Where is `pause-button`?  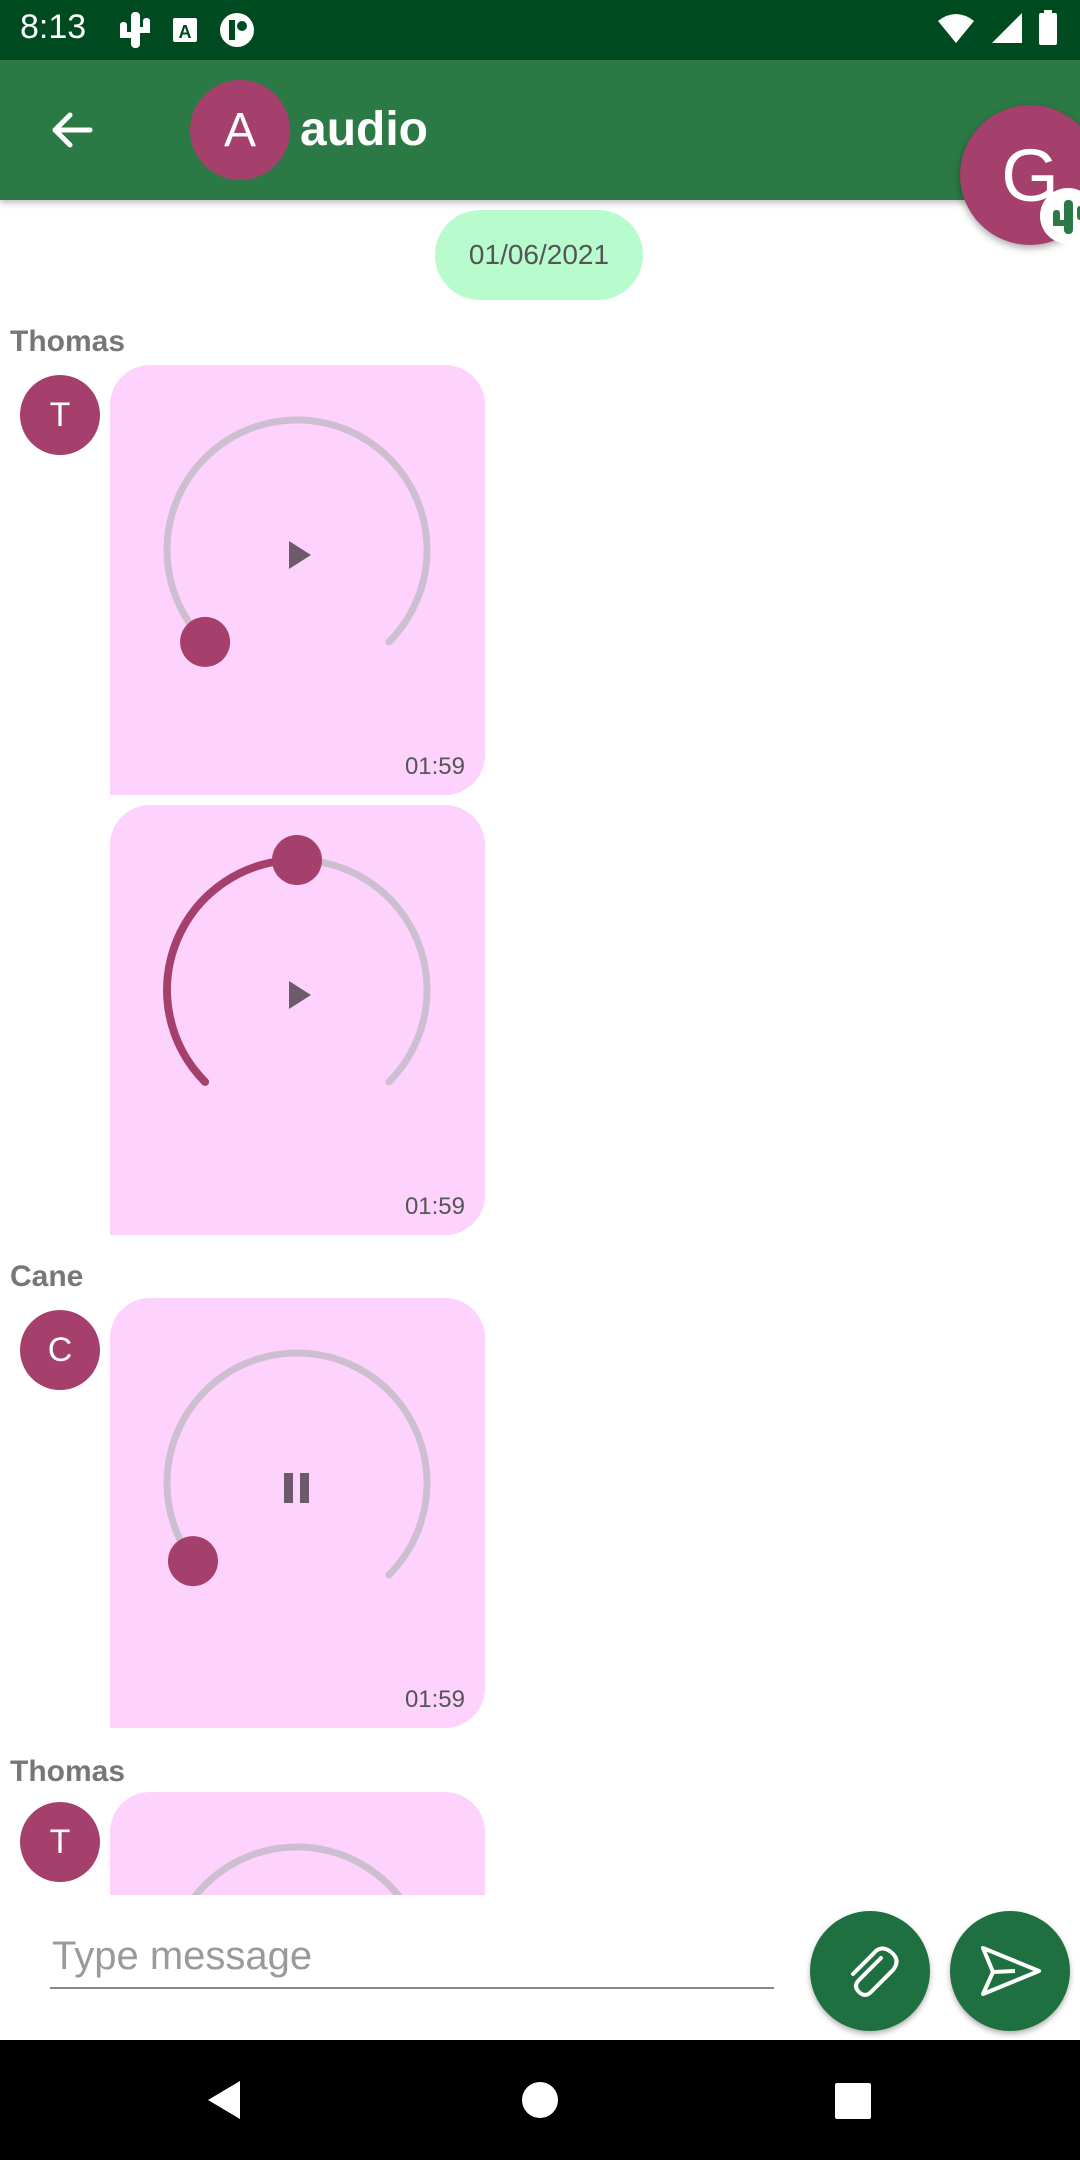
pause-button is located at coordinates (297, 1488).